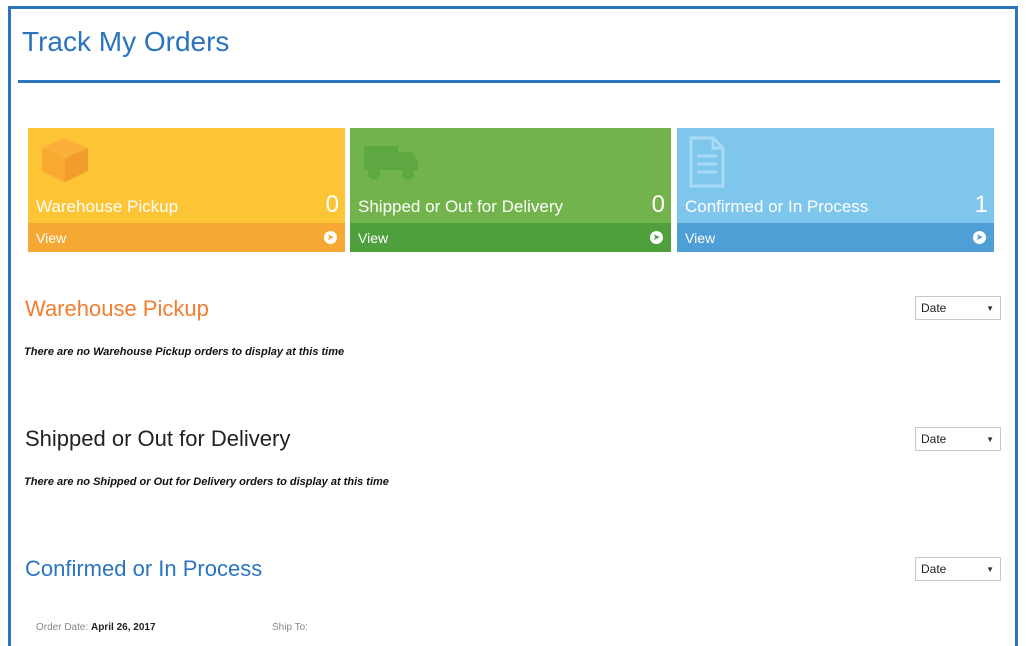  Describe the element at coordinates (835, 190) in the screenshot. I see `tile-confirmed: Confirmed or In Process 1 View ➤` at that location.